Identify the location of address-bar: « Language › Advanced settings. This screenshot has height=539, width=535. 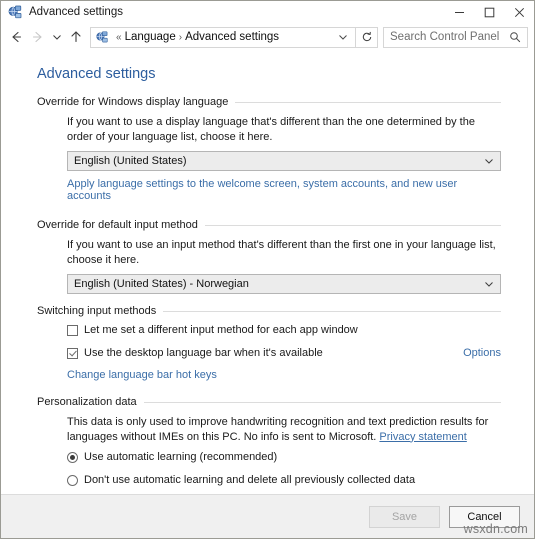
(267, 37).